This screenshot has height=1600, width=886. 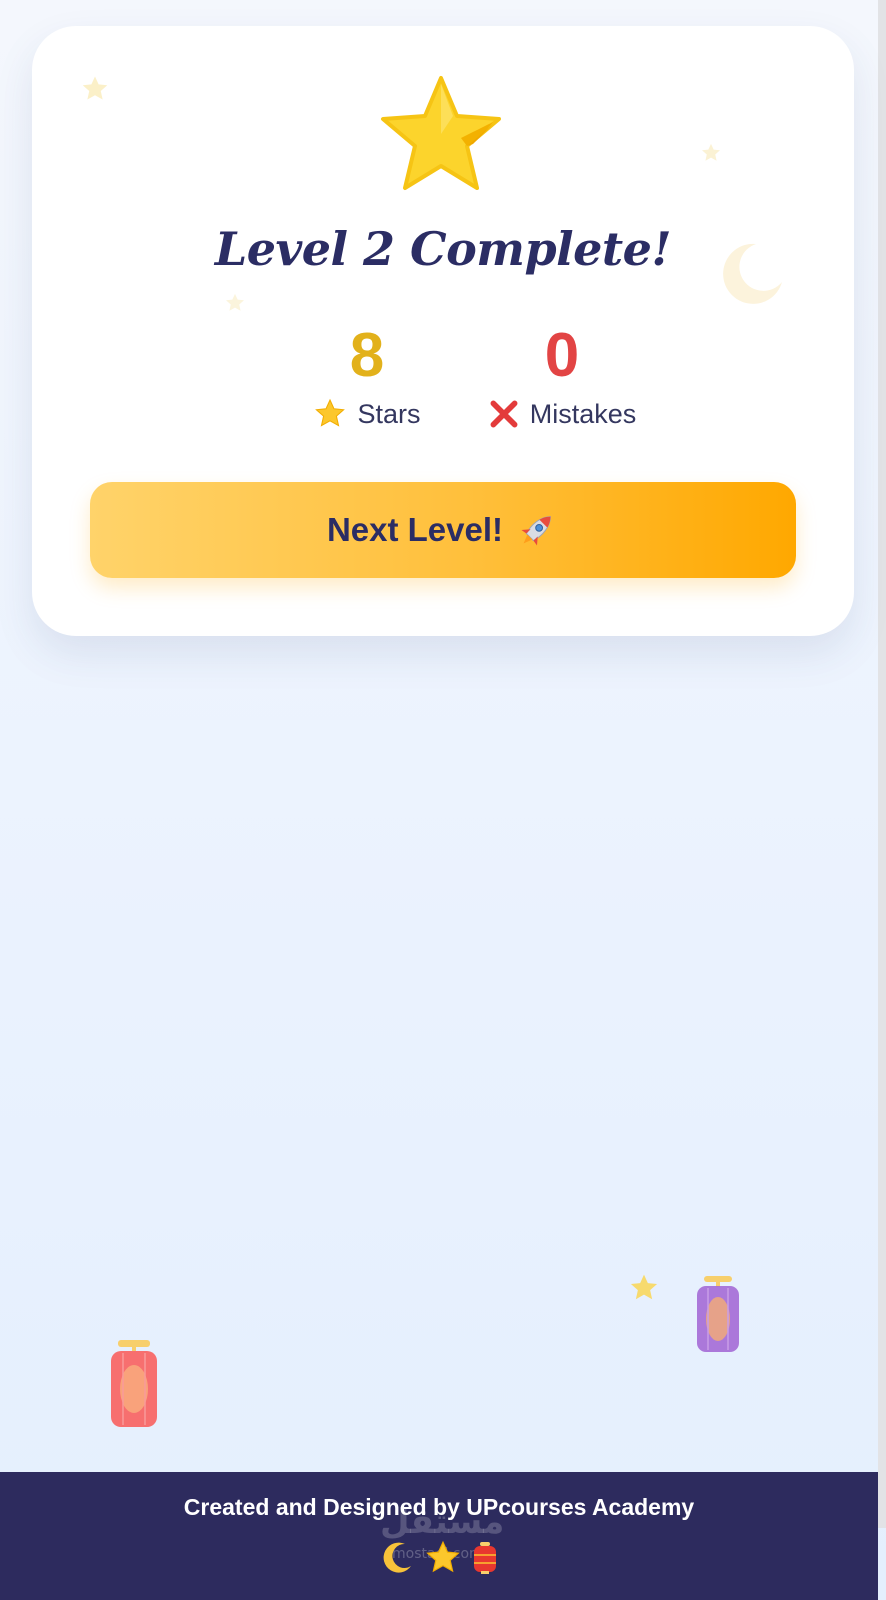 I want to click on mistakes-label-row: Mistakes, so click(x=562, y=414).